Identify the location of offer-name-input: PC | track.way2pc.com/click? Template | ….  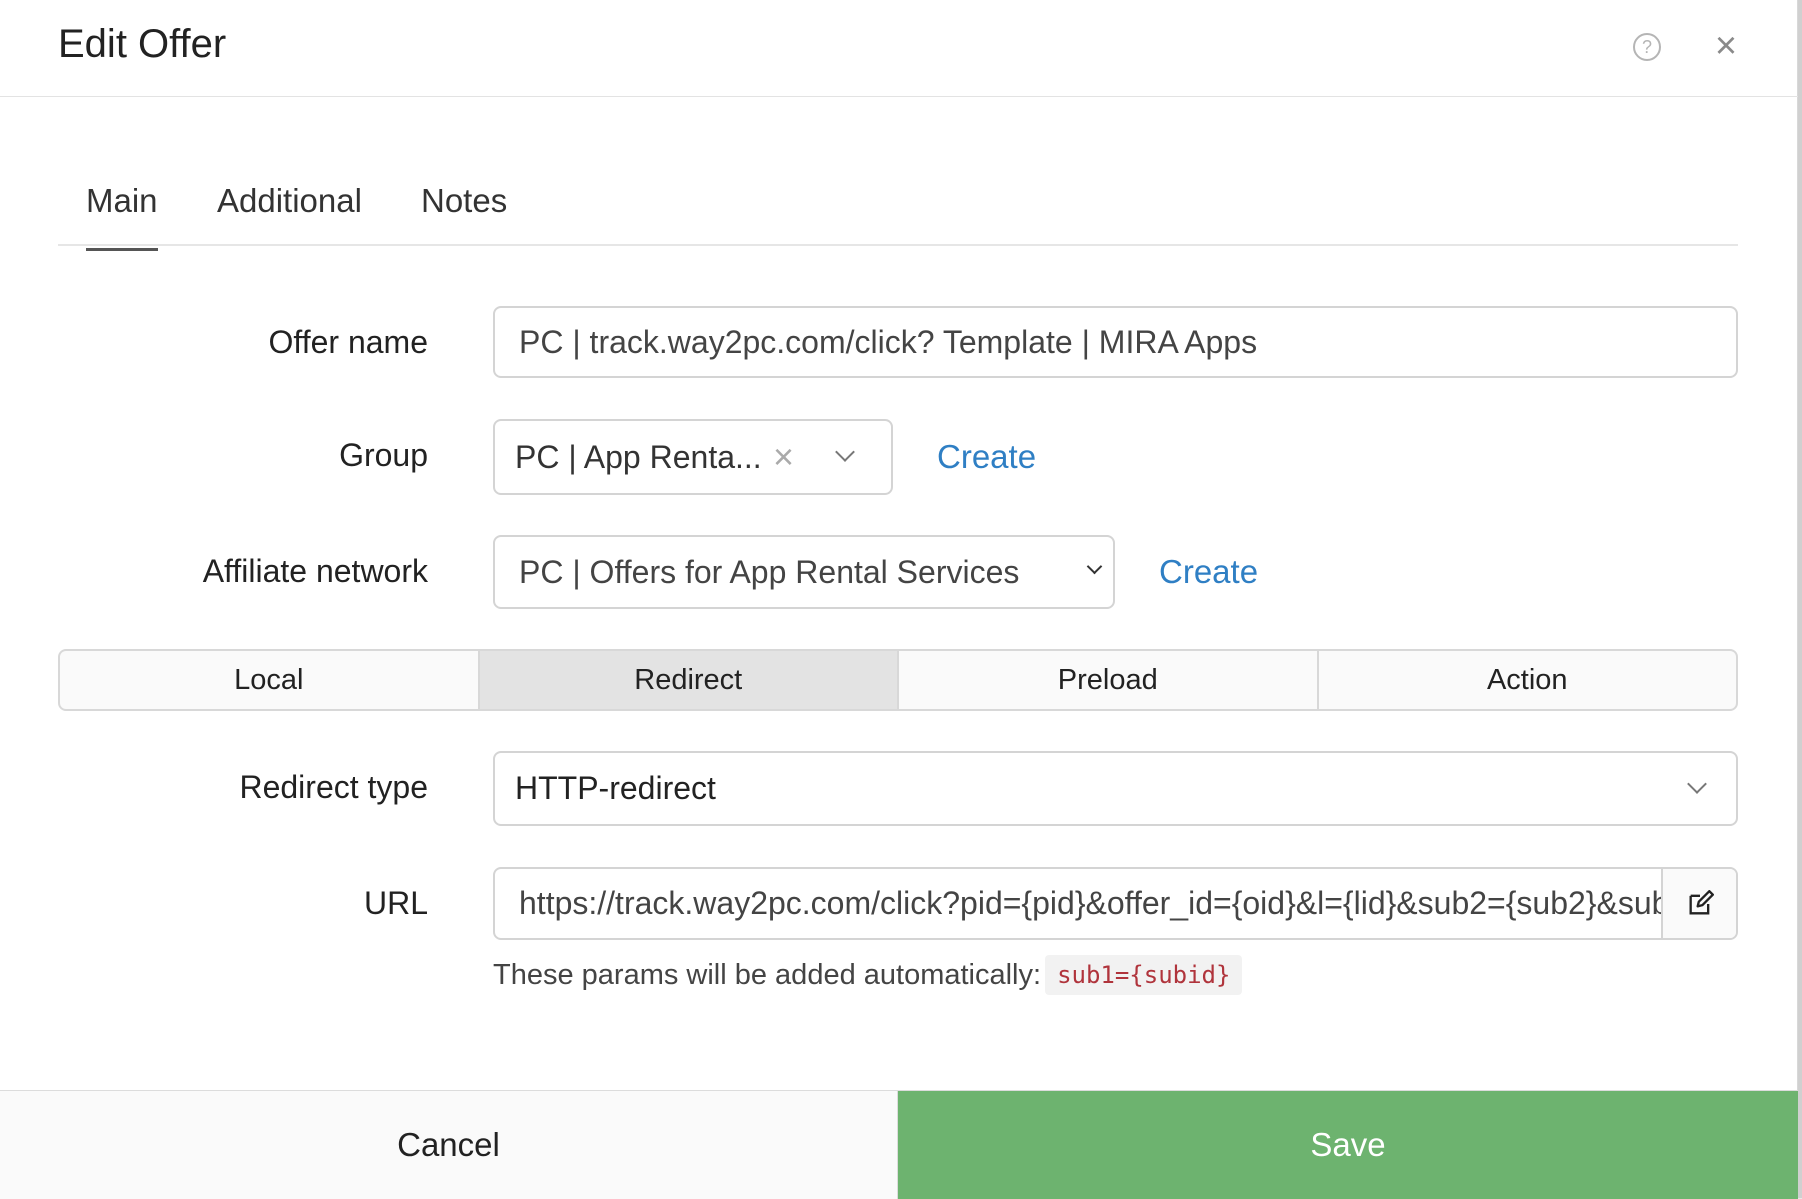
(1115, 342).